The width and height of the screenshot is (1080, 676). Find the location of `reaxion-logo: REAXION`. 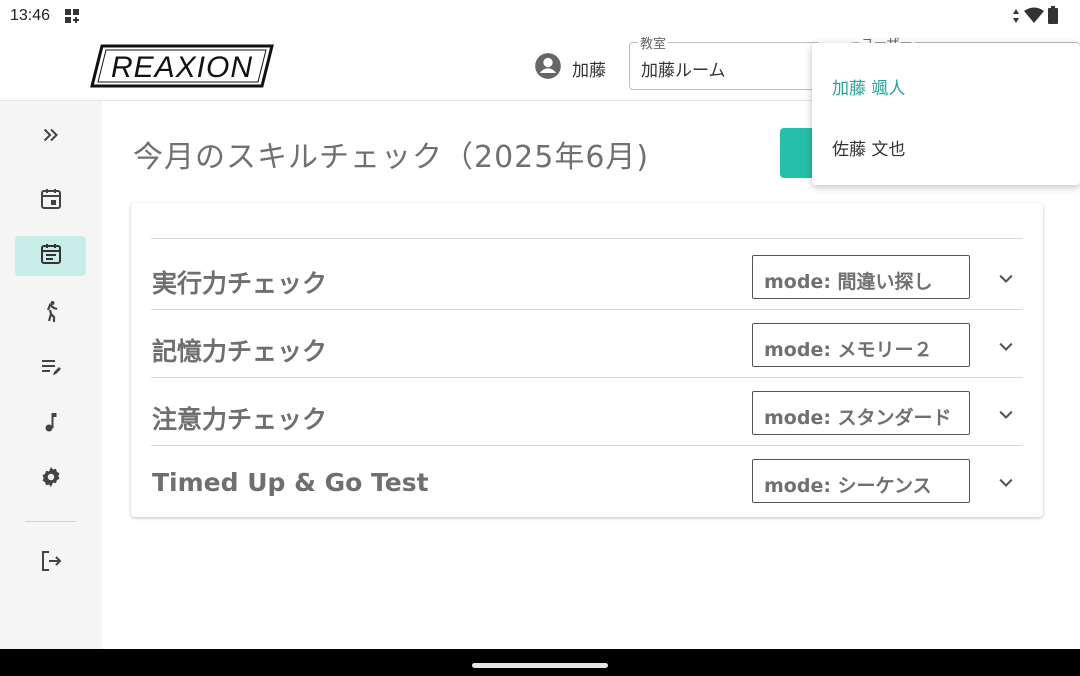

reaxion-logo: REAXION is located at coordinates (182, 68).